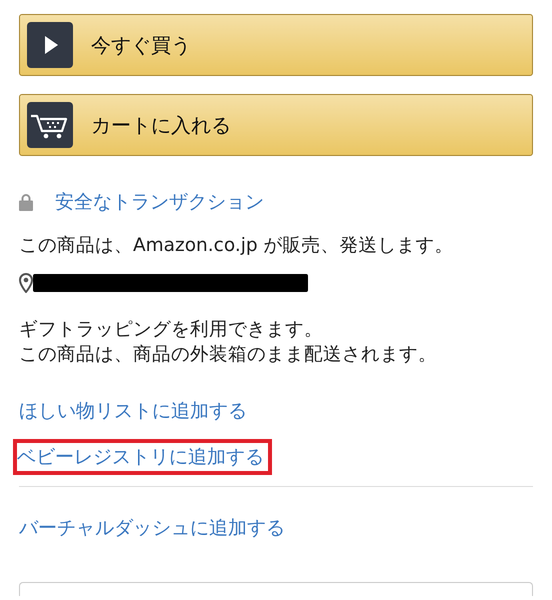 This screenshot has width=552, height=600. I want to click on secure-transaction-link: 安全なトランザクション, so click(159, 202).